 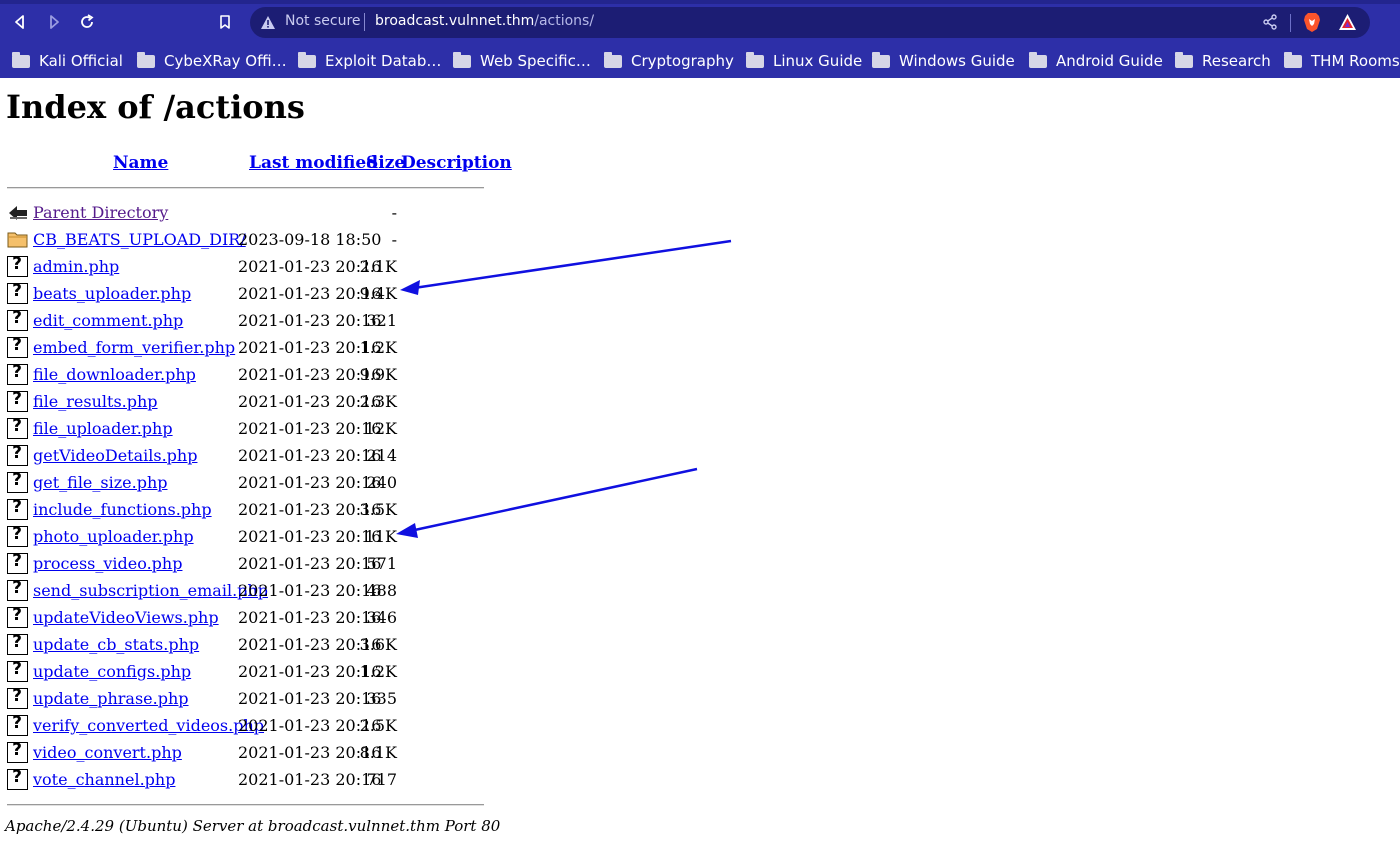 I want to click on column-header-description: Description, so click(x=456, y=163).